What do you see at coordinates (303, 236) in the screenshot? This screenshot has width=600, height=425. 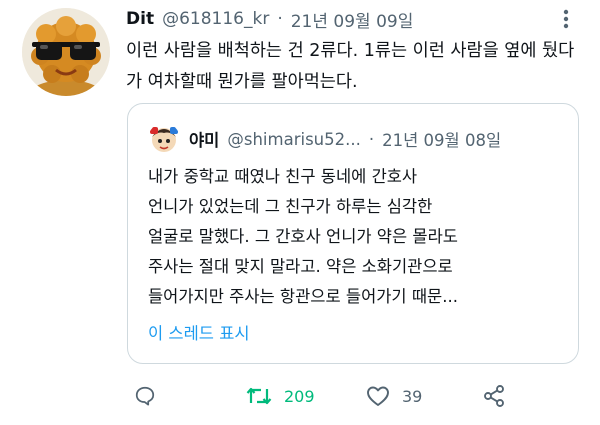 I see `quoted-text-line: 얼굴로 말했다. 그 간호사 언니가 약은 몰라도` at bounding box center [303, 236].